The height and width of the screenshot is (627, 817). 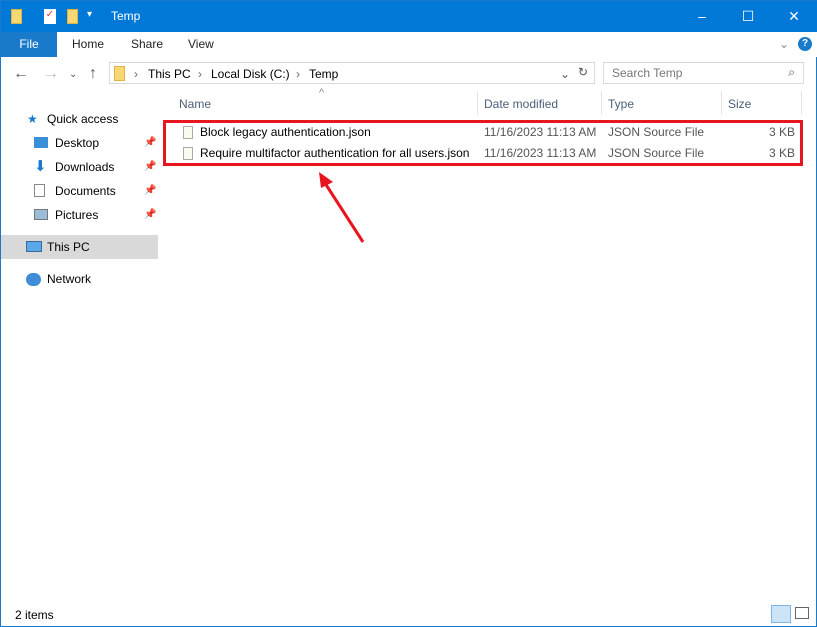 I want to click on sidebar-item-desktop: Desktop 📌, so click(x=79, y=143).